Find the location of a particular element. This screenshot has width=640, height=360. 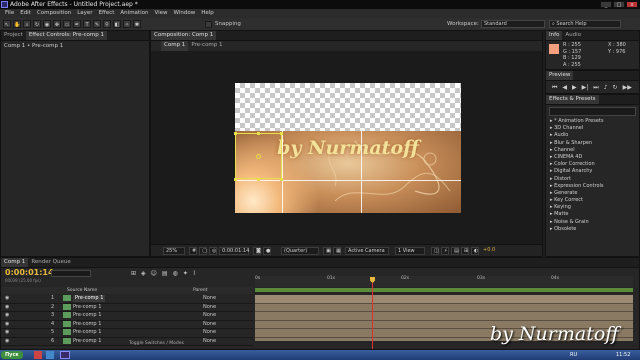

tab-render-queue: Render Queue is located at coordinates (50, 262).